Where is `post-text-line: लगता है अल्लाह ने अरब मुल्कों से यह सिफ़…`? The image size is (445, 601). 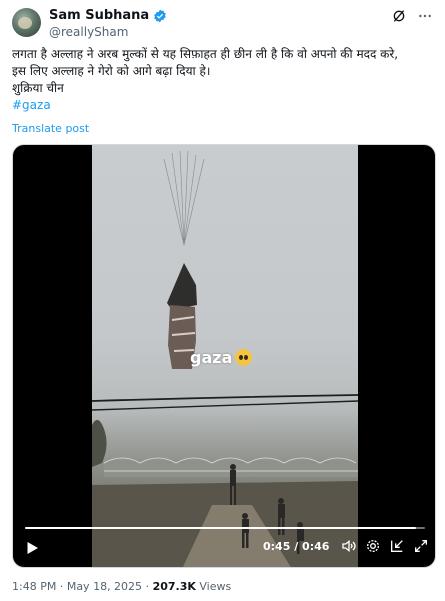 post-text-line: लगता है अल्लाह ने अरब मुल्कों से यह सिफ़… is located at coordinates (205, 54).